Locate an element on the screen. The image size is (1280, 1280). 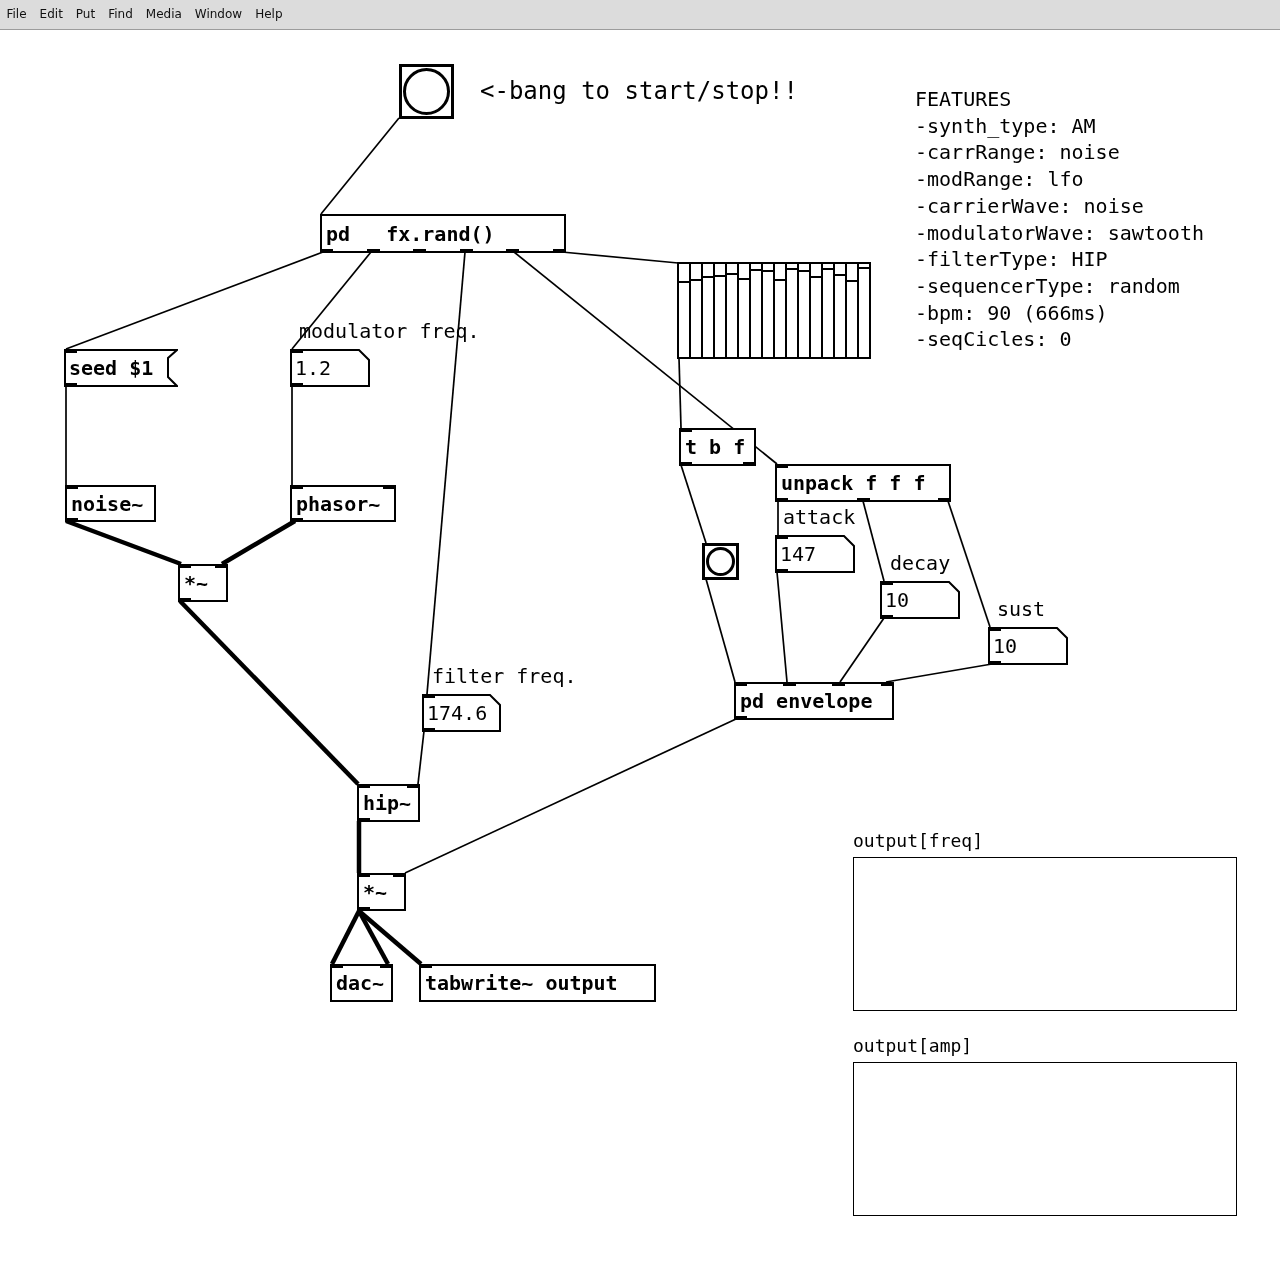
comment-text: -bpm: 90 (666ms) is located at coordinates (1011, 313).